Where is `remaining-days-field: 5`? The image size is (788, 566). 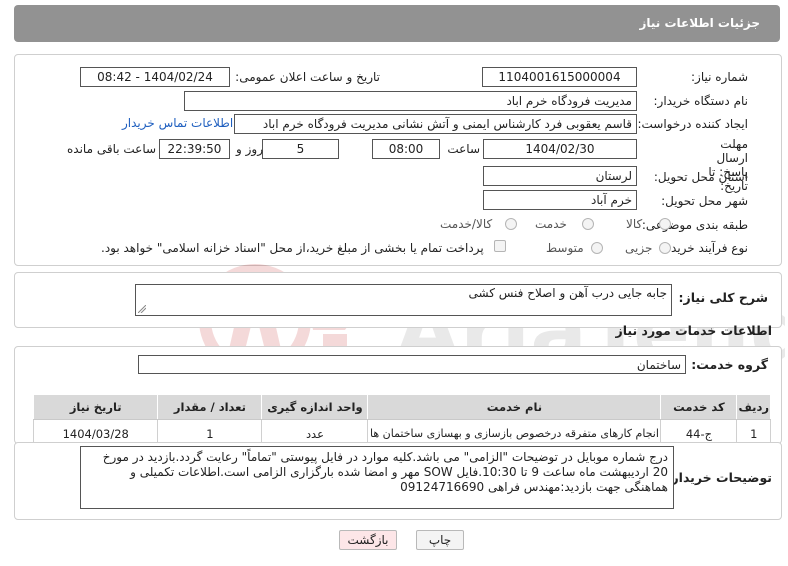
remaining-days-field: 5 is located at coordinates (300, 149).